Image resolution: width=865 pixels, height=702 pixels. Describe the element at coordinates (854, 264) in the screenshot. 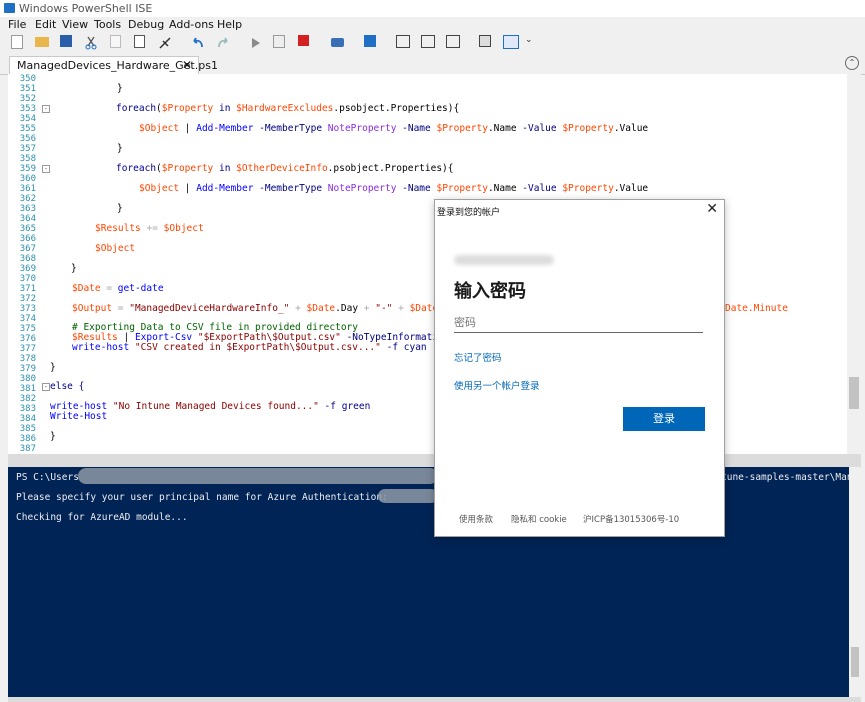

I see `editor-scrollbar` at that location.